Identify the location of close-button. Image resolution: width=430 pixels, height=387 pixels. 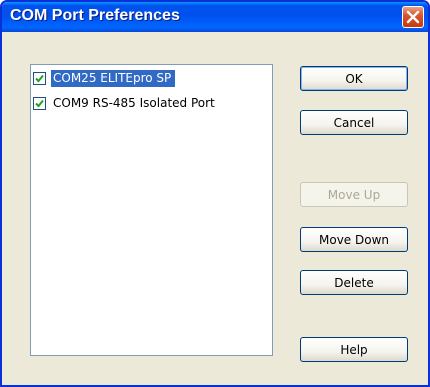
(413, 17).